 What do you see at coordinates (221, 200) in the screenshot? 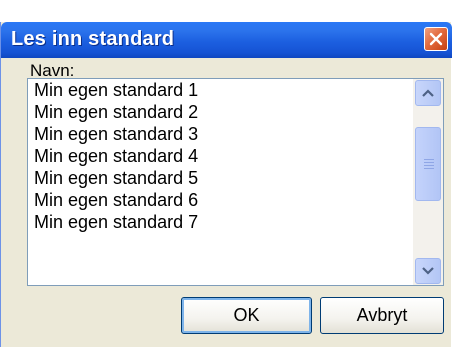
I see `list-item: Min egen standard 6` at bounding box center [221, 200].